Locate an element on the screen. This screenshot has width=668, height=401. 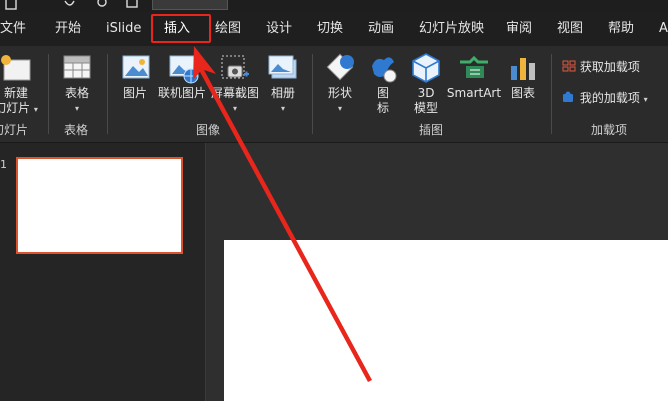
icons-button: 图 标 is located at coordinates (383, 101).